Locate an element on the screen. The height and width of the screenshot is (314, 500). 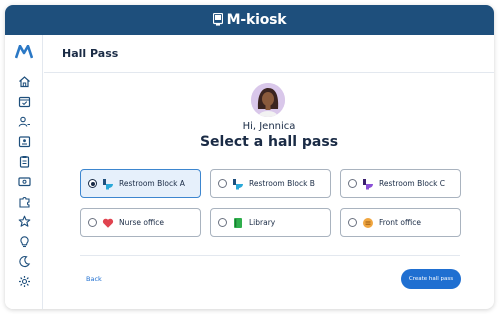
sidebar is located at coordinates (24, 172).